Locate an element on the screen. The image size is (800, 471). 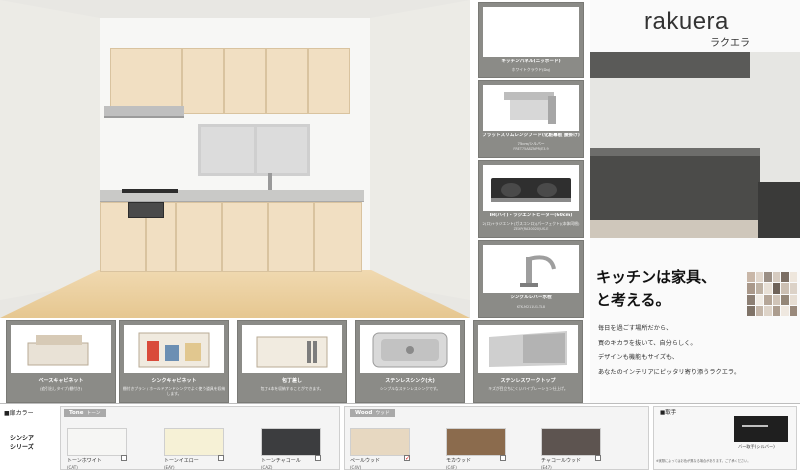
color-swatch-tone-charcoal is located at coordinates (291, 442).